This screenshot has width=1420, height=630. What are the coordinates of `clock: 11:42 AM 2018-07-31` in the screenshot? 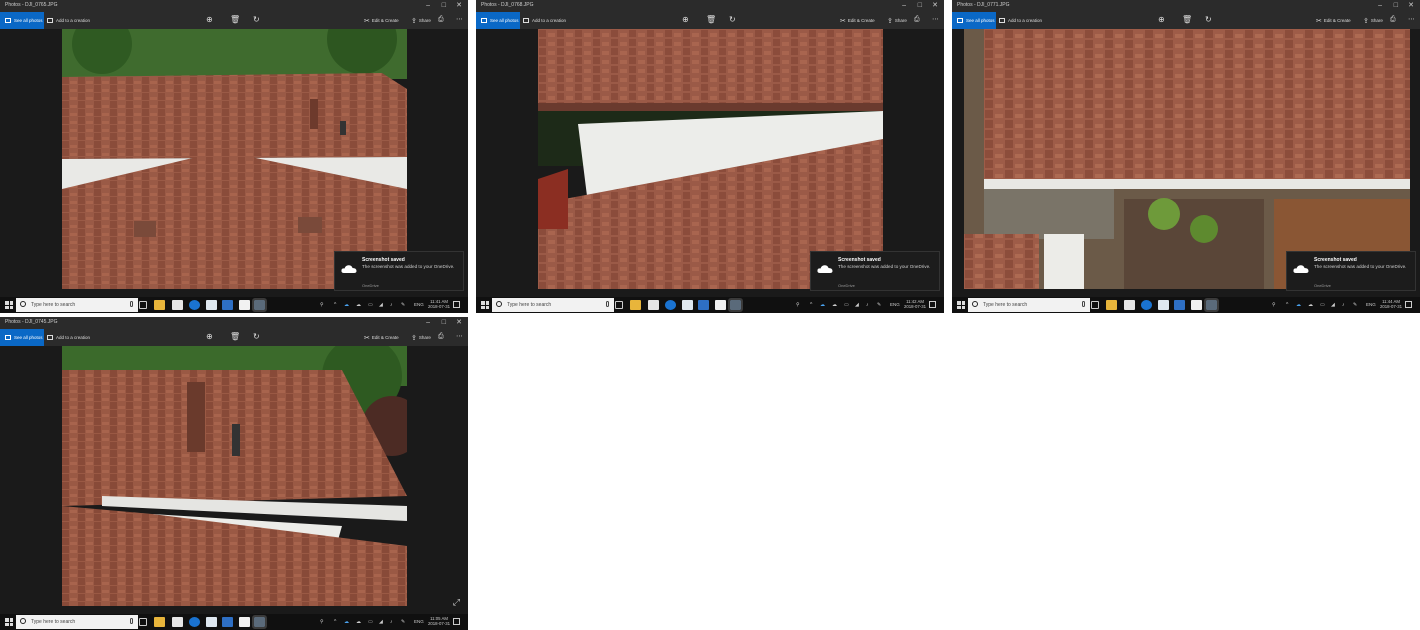 It's located at (915, 304).